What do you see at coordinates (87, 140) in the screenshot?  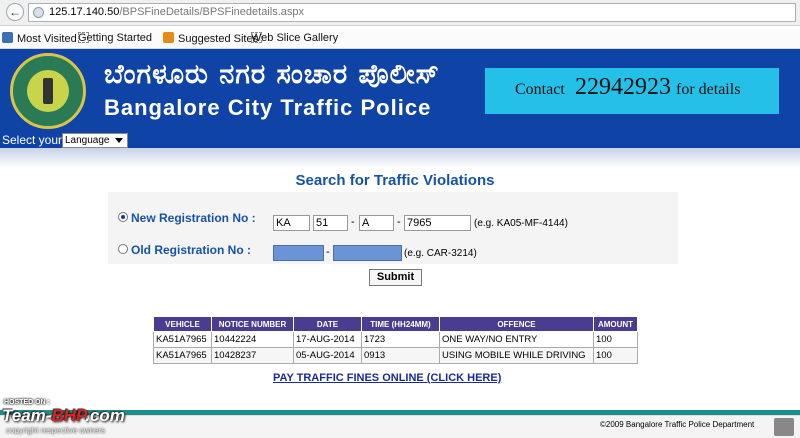 I see `language-value: Language` at bounding box center [87, 140].